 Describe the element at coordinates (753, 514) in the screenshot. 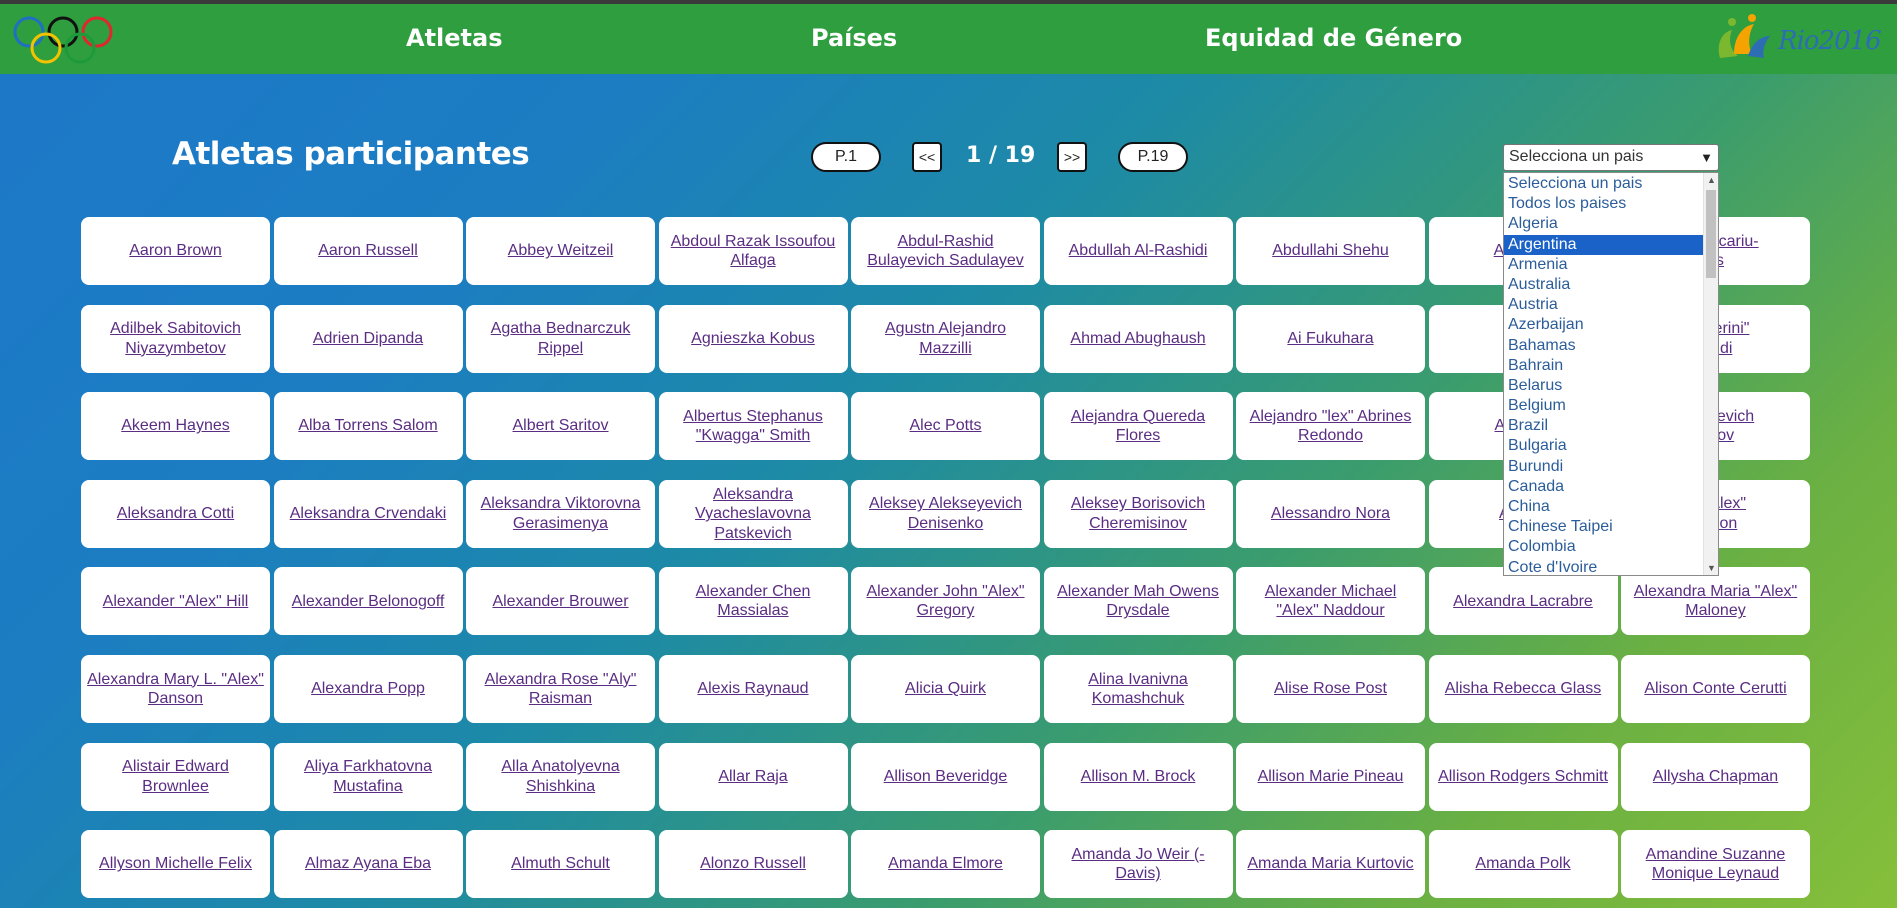

I see `athlete-link: Aleksandra Vyacheslavovna Patskevich` at that location.